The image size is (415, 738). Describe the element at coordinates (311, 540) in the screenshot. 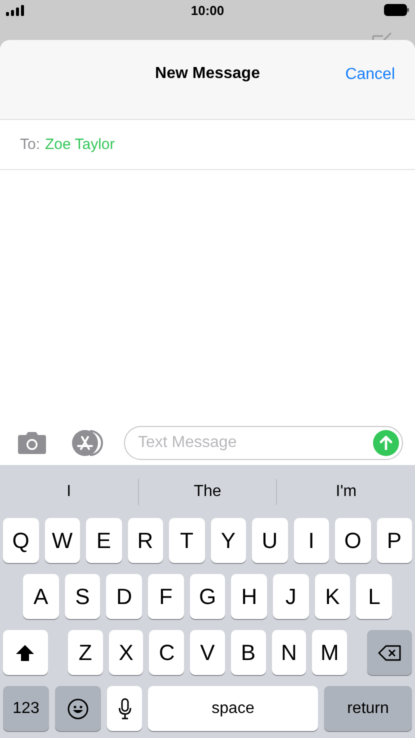

I see `key: I` at that location.